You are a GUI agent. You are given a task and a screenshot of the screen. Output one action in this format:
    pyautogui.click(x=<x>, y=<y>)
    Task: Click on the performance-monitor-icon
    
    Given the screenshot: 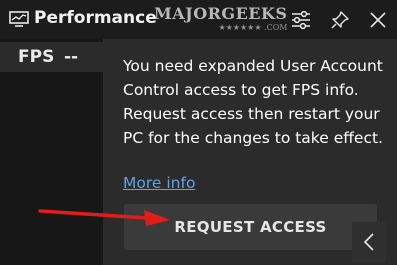 What is the action you would take?
    pyautogui.click(x=19, y=19)
    